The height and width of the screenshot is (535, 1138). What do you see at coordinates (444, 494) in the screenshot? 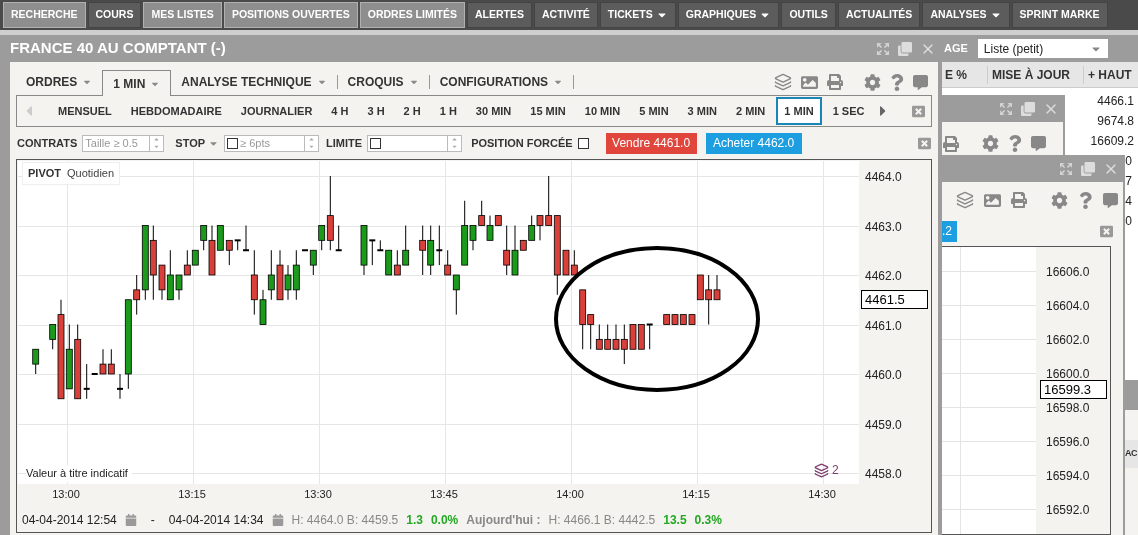
I see `axis-label: 13:45` at bounding box center [444, 494].